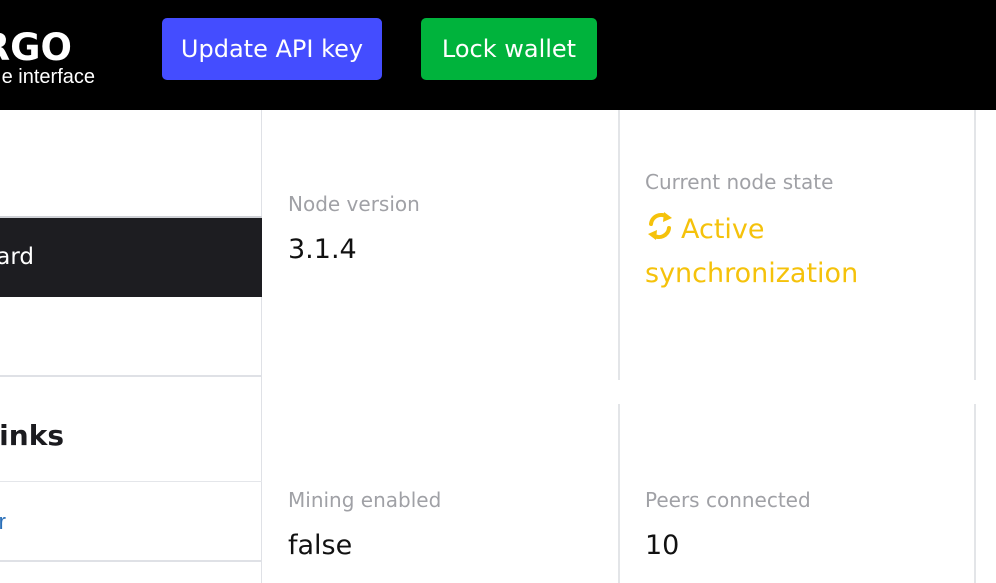 The width and height of the screenshot is (996, 583). Describe the element at coordinates (662, 545) in the screenshot. I see `peers-connected-value: 10` at that location.